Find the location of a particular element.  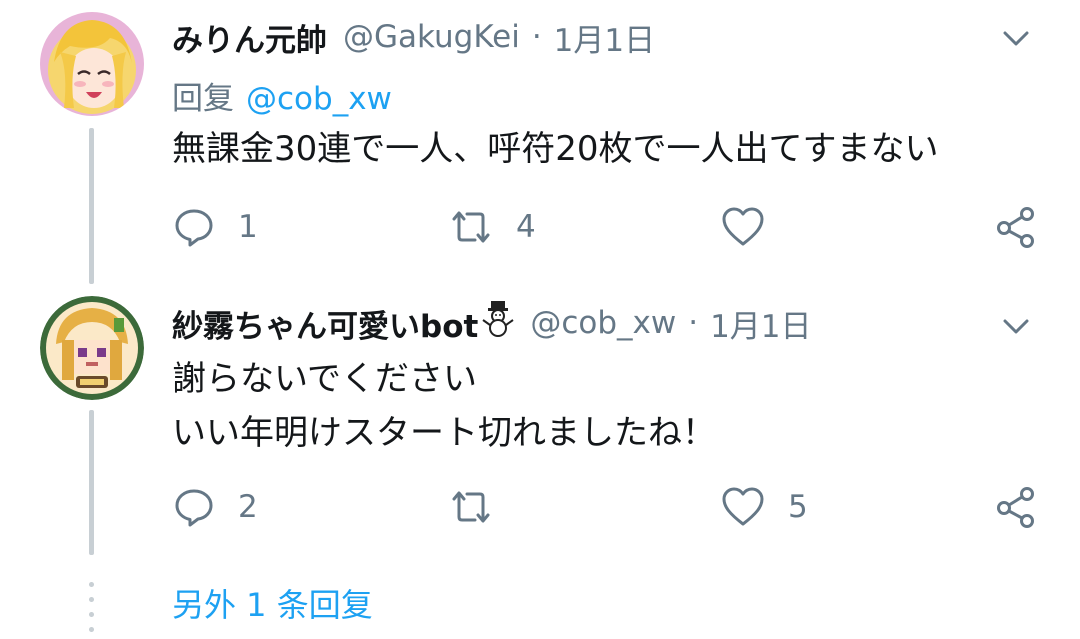

tweet-header: 紗霧ちゃん可愛いbot @cob_xw · 1月1日 is located at coordinates (492, 323).